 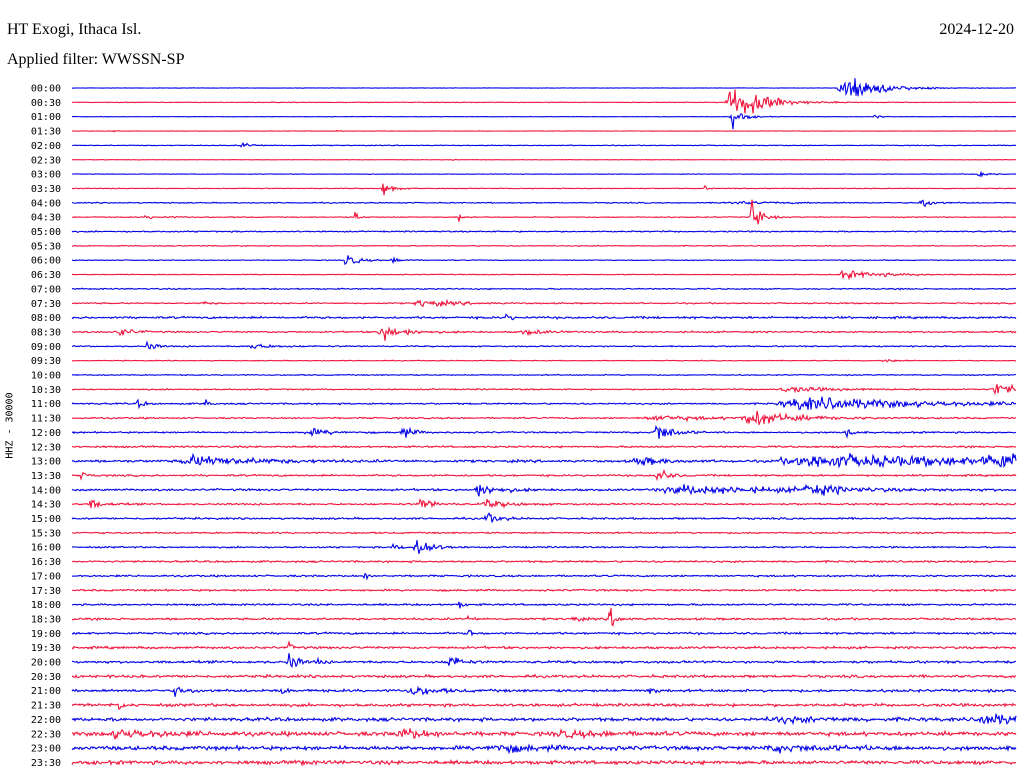 What do you see at coordinates (46, 146) in the screenshot?
I see `time-tick-label: 02:00` at bounding box center [46, 146].